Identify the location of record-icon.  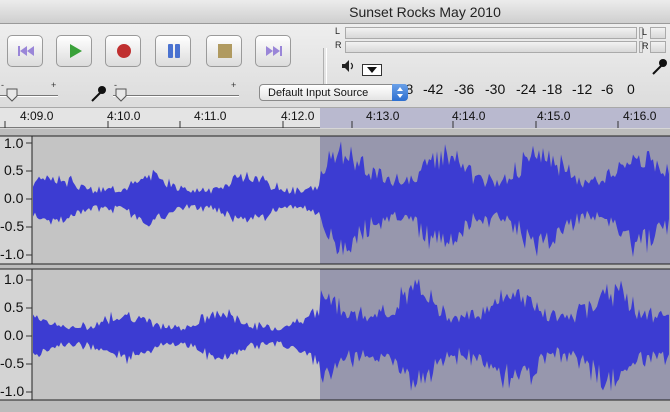
(124, 51).